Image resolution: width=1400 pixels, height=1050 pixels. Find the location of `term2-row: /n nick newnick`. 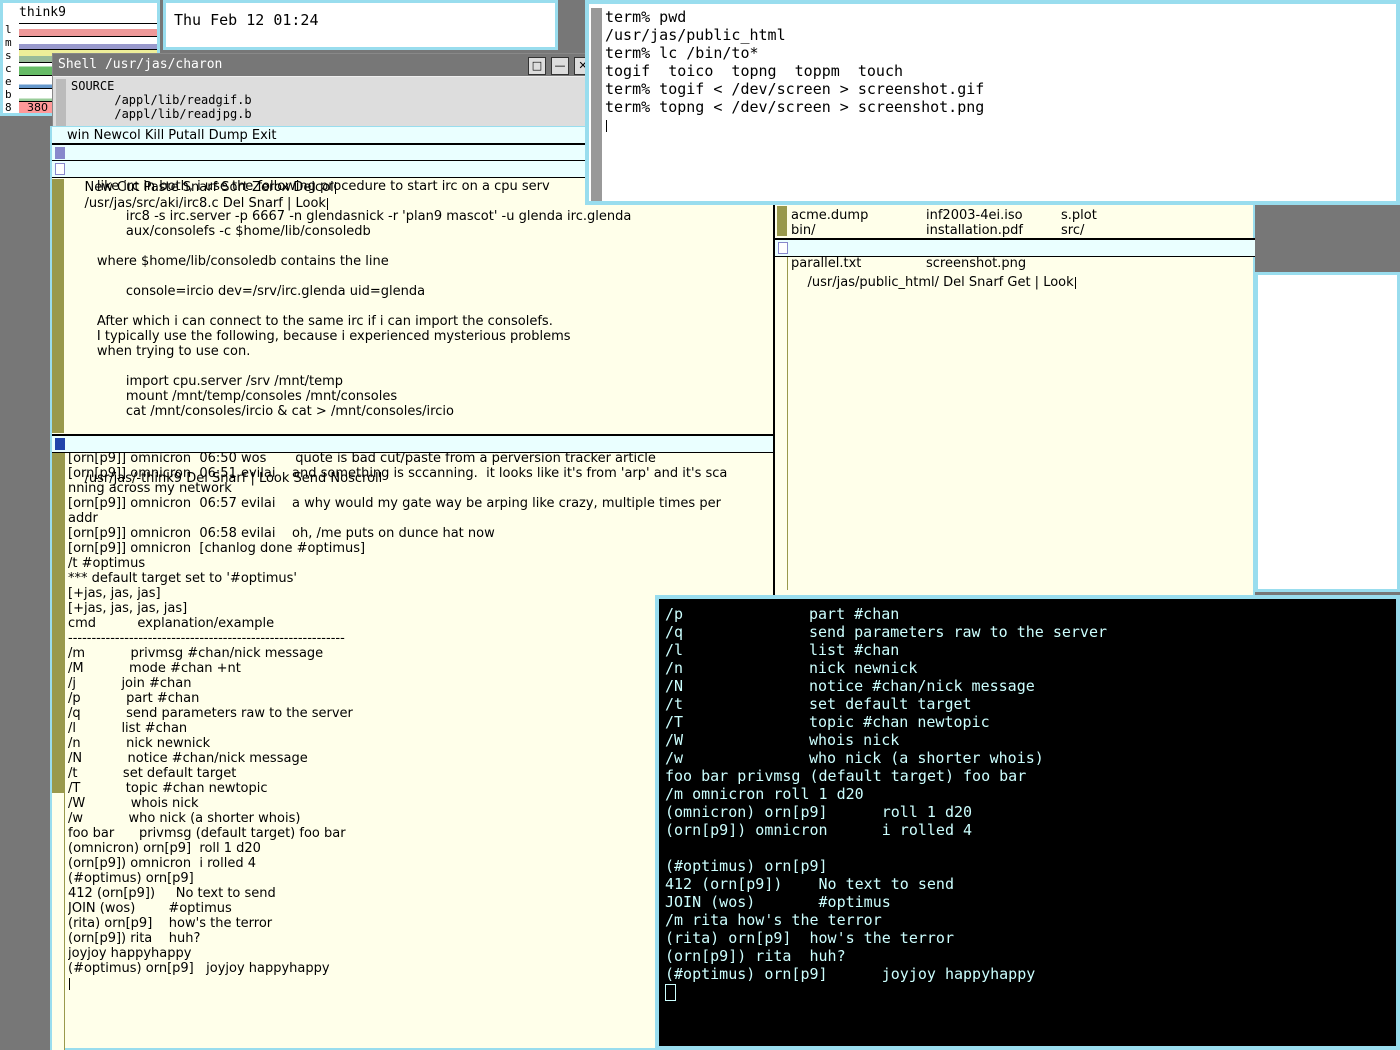

term2-row: /n nick newnick is located at coordinates (791, 668).